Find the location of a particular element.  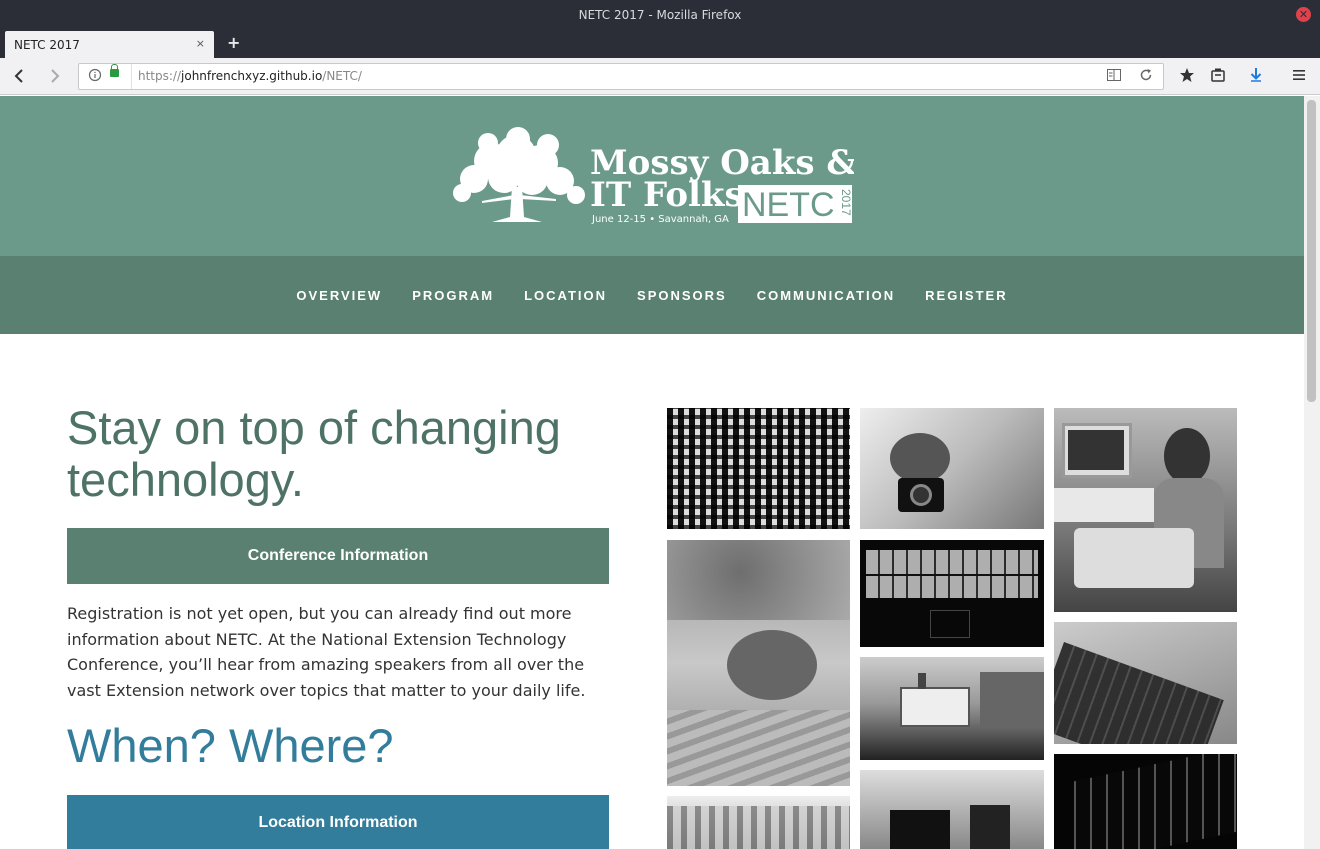

photo-desk-monitor is located at coordinates (952, 809).